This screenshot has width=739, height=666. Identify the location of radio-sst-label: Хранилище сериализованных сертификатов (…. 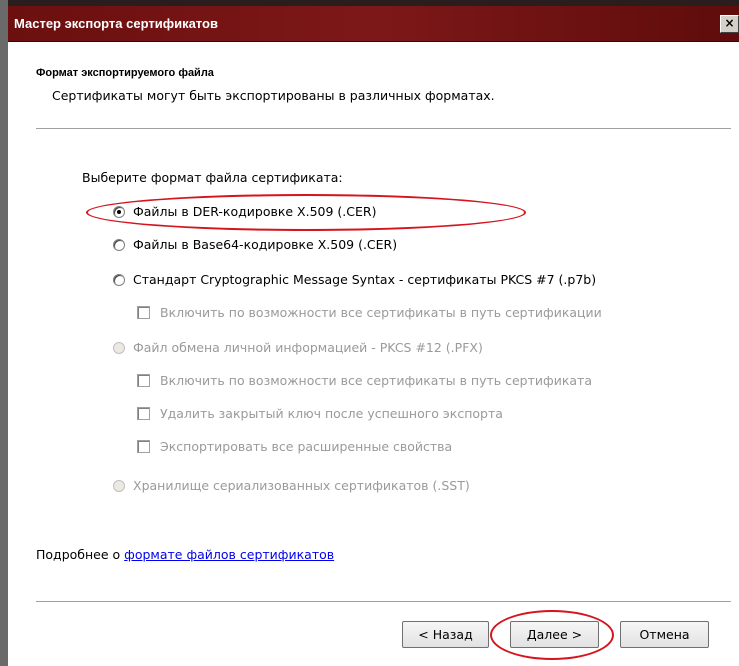
(301, 485).